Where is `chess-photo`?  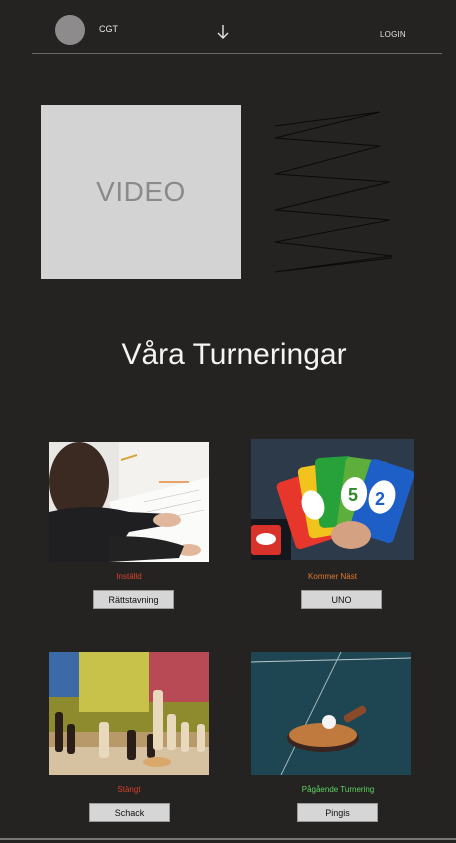
chess-photo is located at coordinates (129, 713).